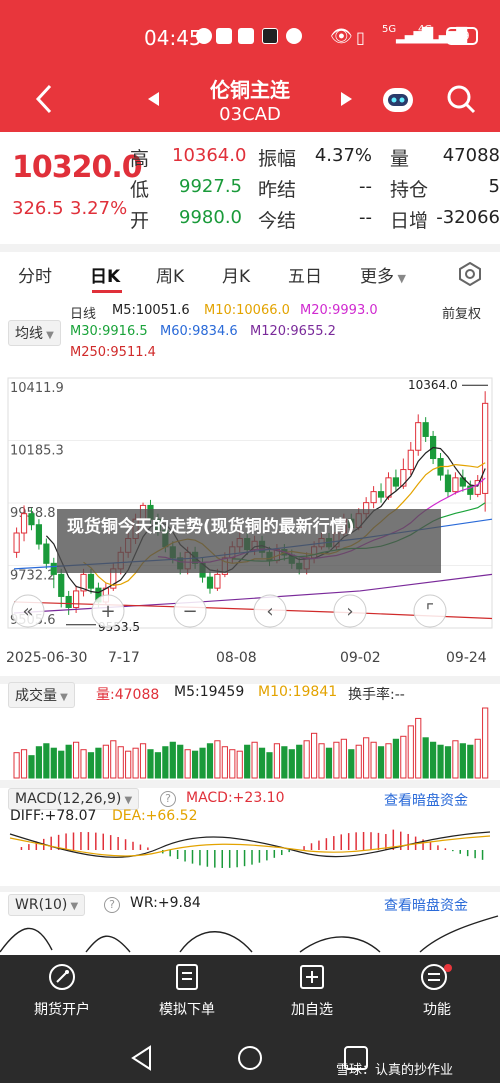  What do you see at coordinates (187, 991) in the screenshot?
I see `nav-simulate-order: 模拟下单` at bounding box center [187, 991].